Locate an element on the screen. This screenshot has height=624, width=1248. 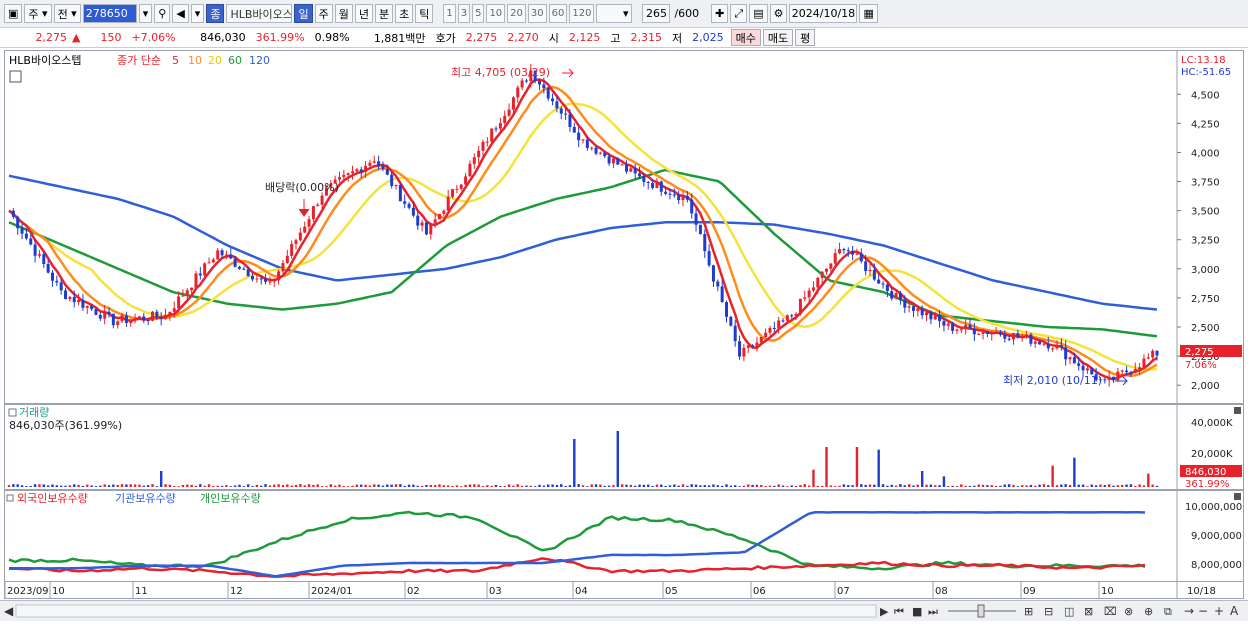
period-day: 일 is located at coordinates (303, 13).